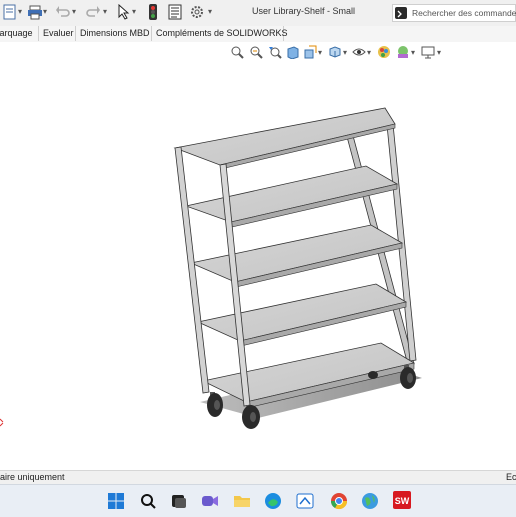 The width and height of the screenshot is (516, 517). I want to click on svg-text: SW, so click(402, 501).